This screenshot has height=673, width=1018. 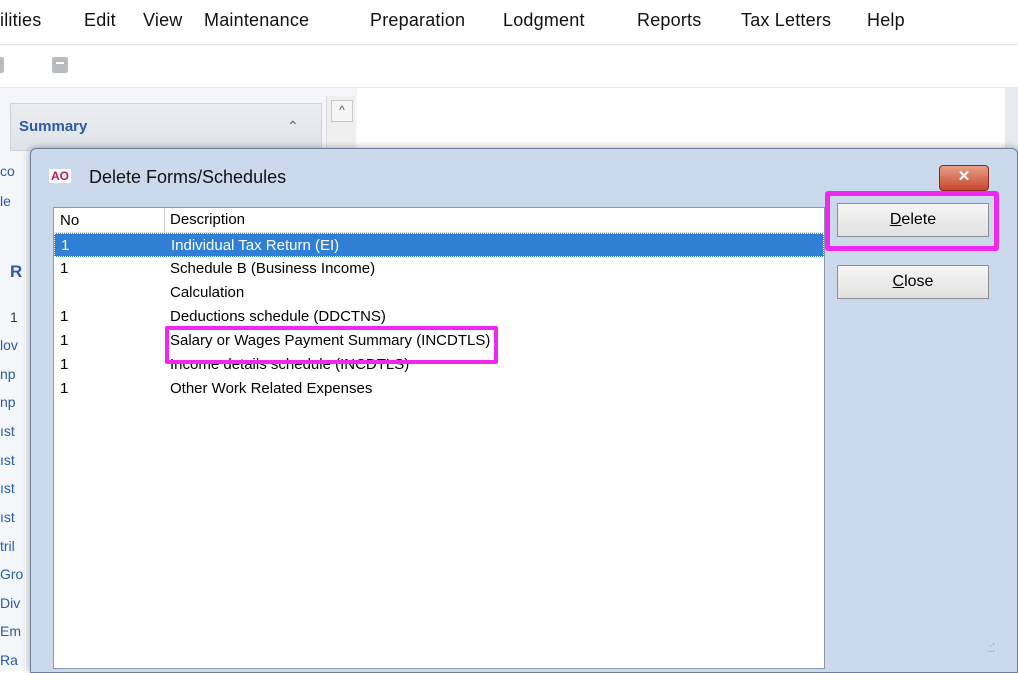 I want to click on schedule-b-highlight, so click(x=331, y=345).